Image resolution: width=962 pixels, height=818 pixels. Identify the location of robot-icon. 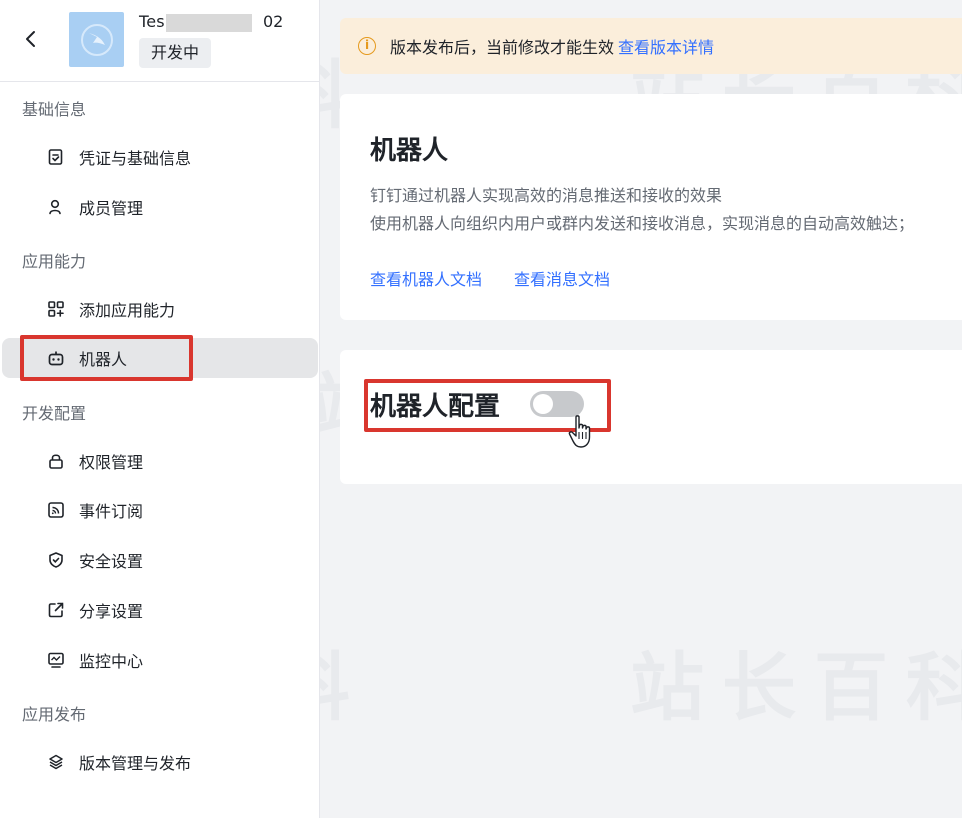
(56, 358).